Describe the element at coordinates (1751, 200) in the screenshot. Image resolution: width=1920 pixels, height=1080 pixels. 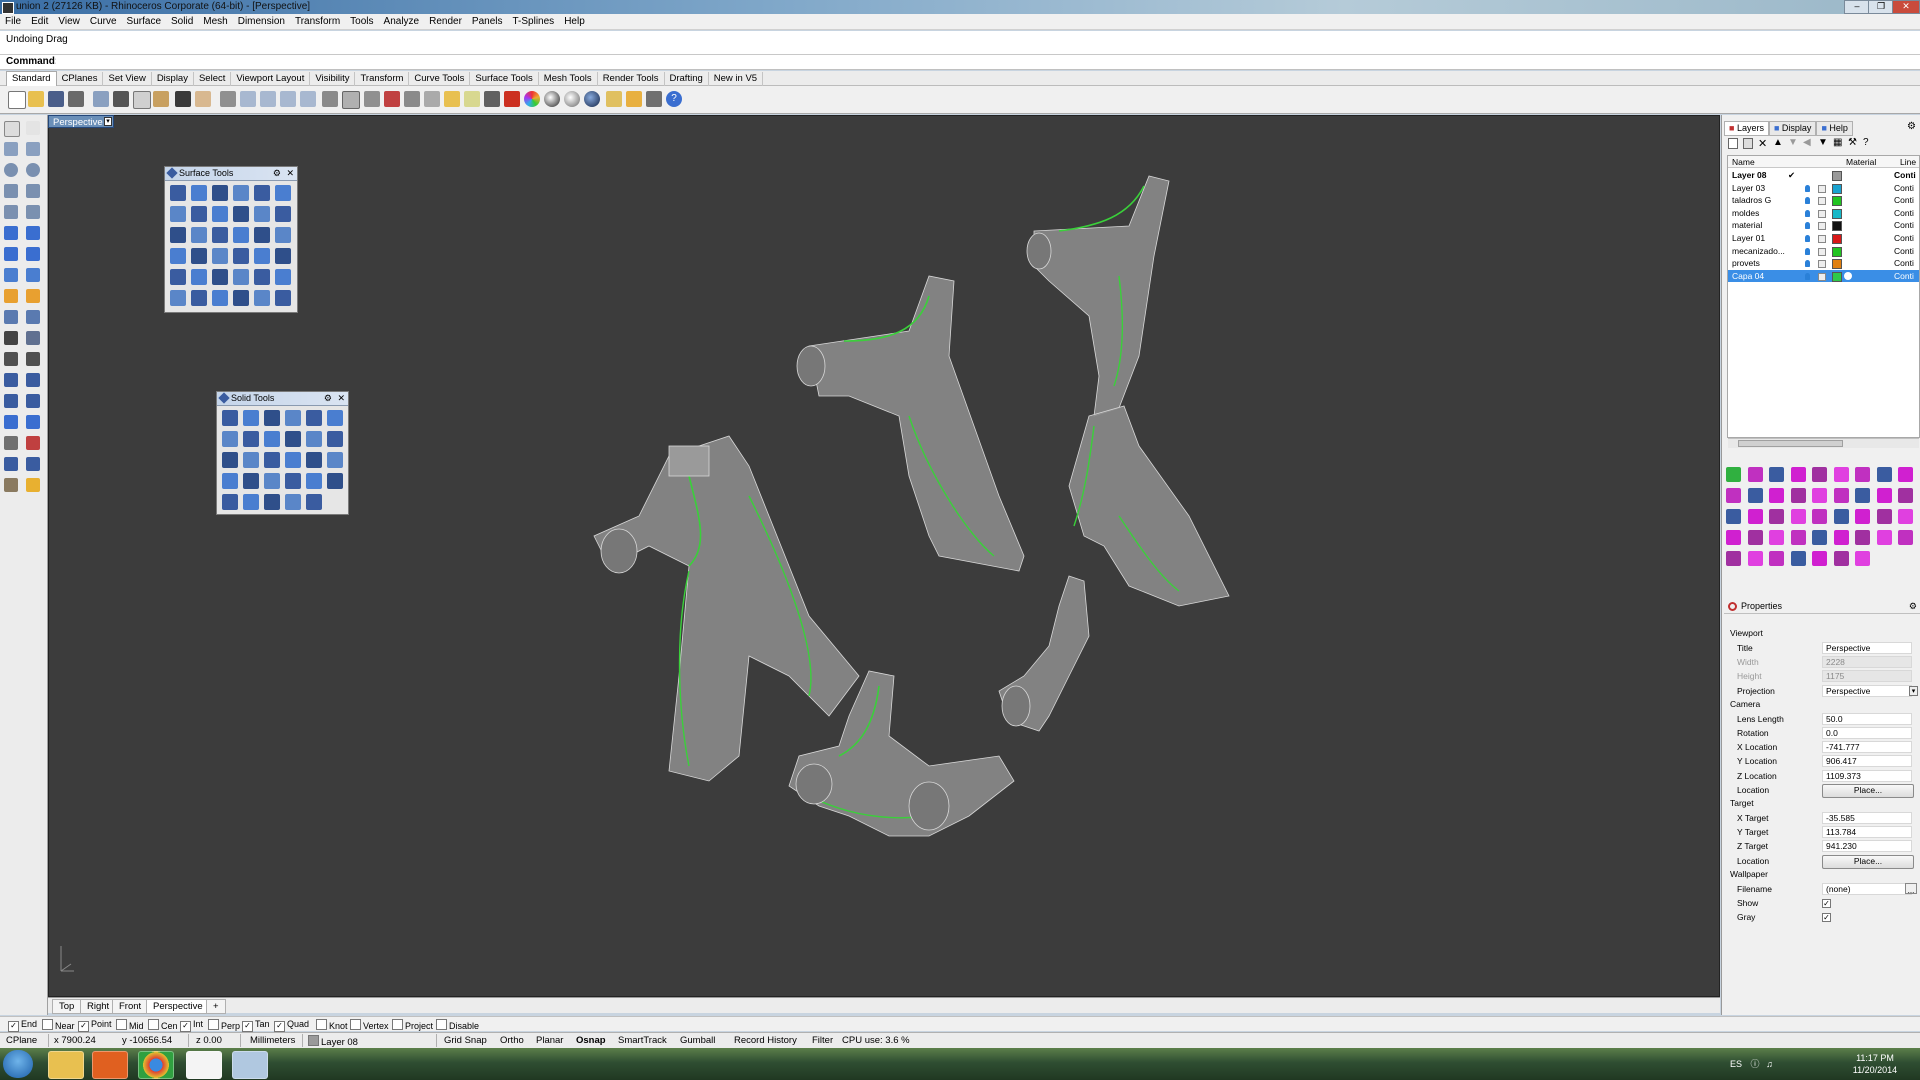
I see `layer-name: taladros G` at that location.